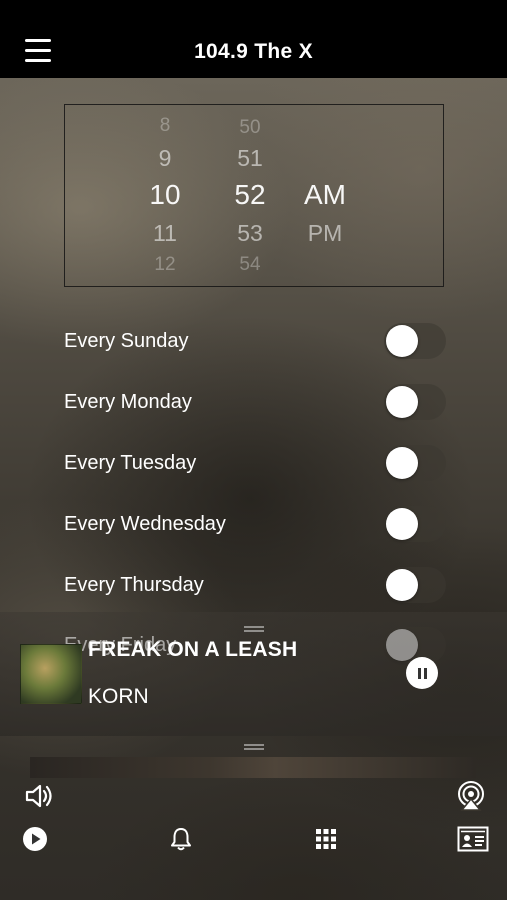 The height and width of the screenshot is (900, 507). What do you see at coordinates (165, 233) in the screenshot?
I see `hour-option: 11` at bounding box center [165, 233].